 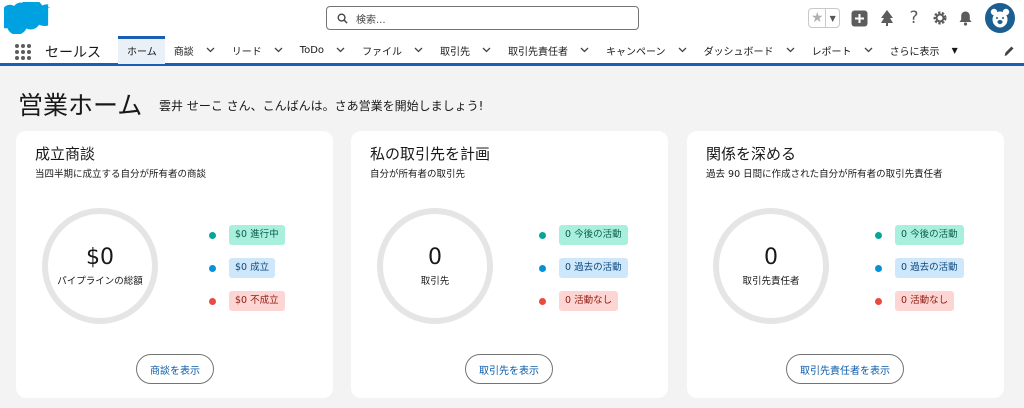 I want to click on user-avatar, so click(x=1000, y=18).